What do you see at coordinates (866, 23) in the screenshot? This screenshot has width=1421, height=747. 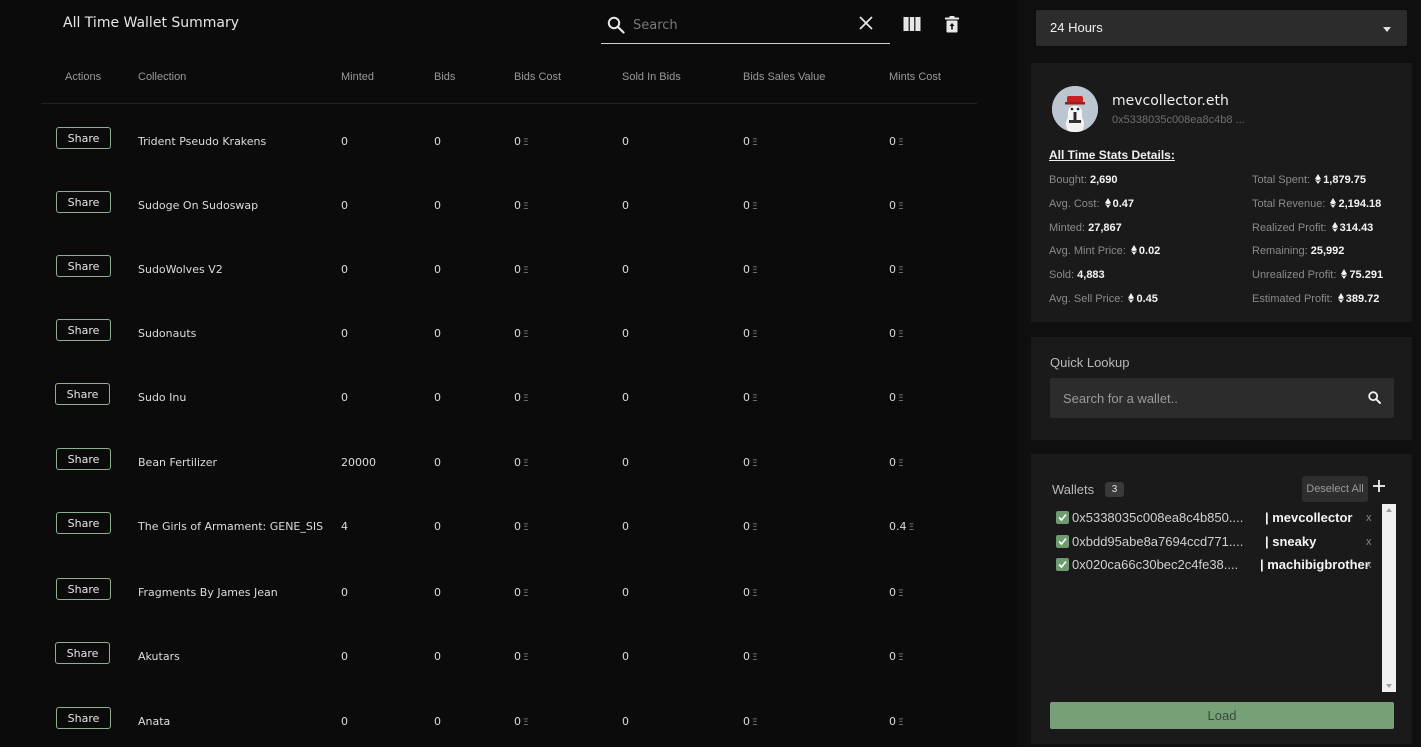 I see `close-icon` at bounding box center [866, 23].